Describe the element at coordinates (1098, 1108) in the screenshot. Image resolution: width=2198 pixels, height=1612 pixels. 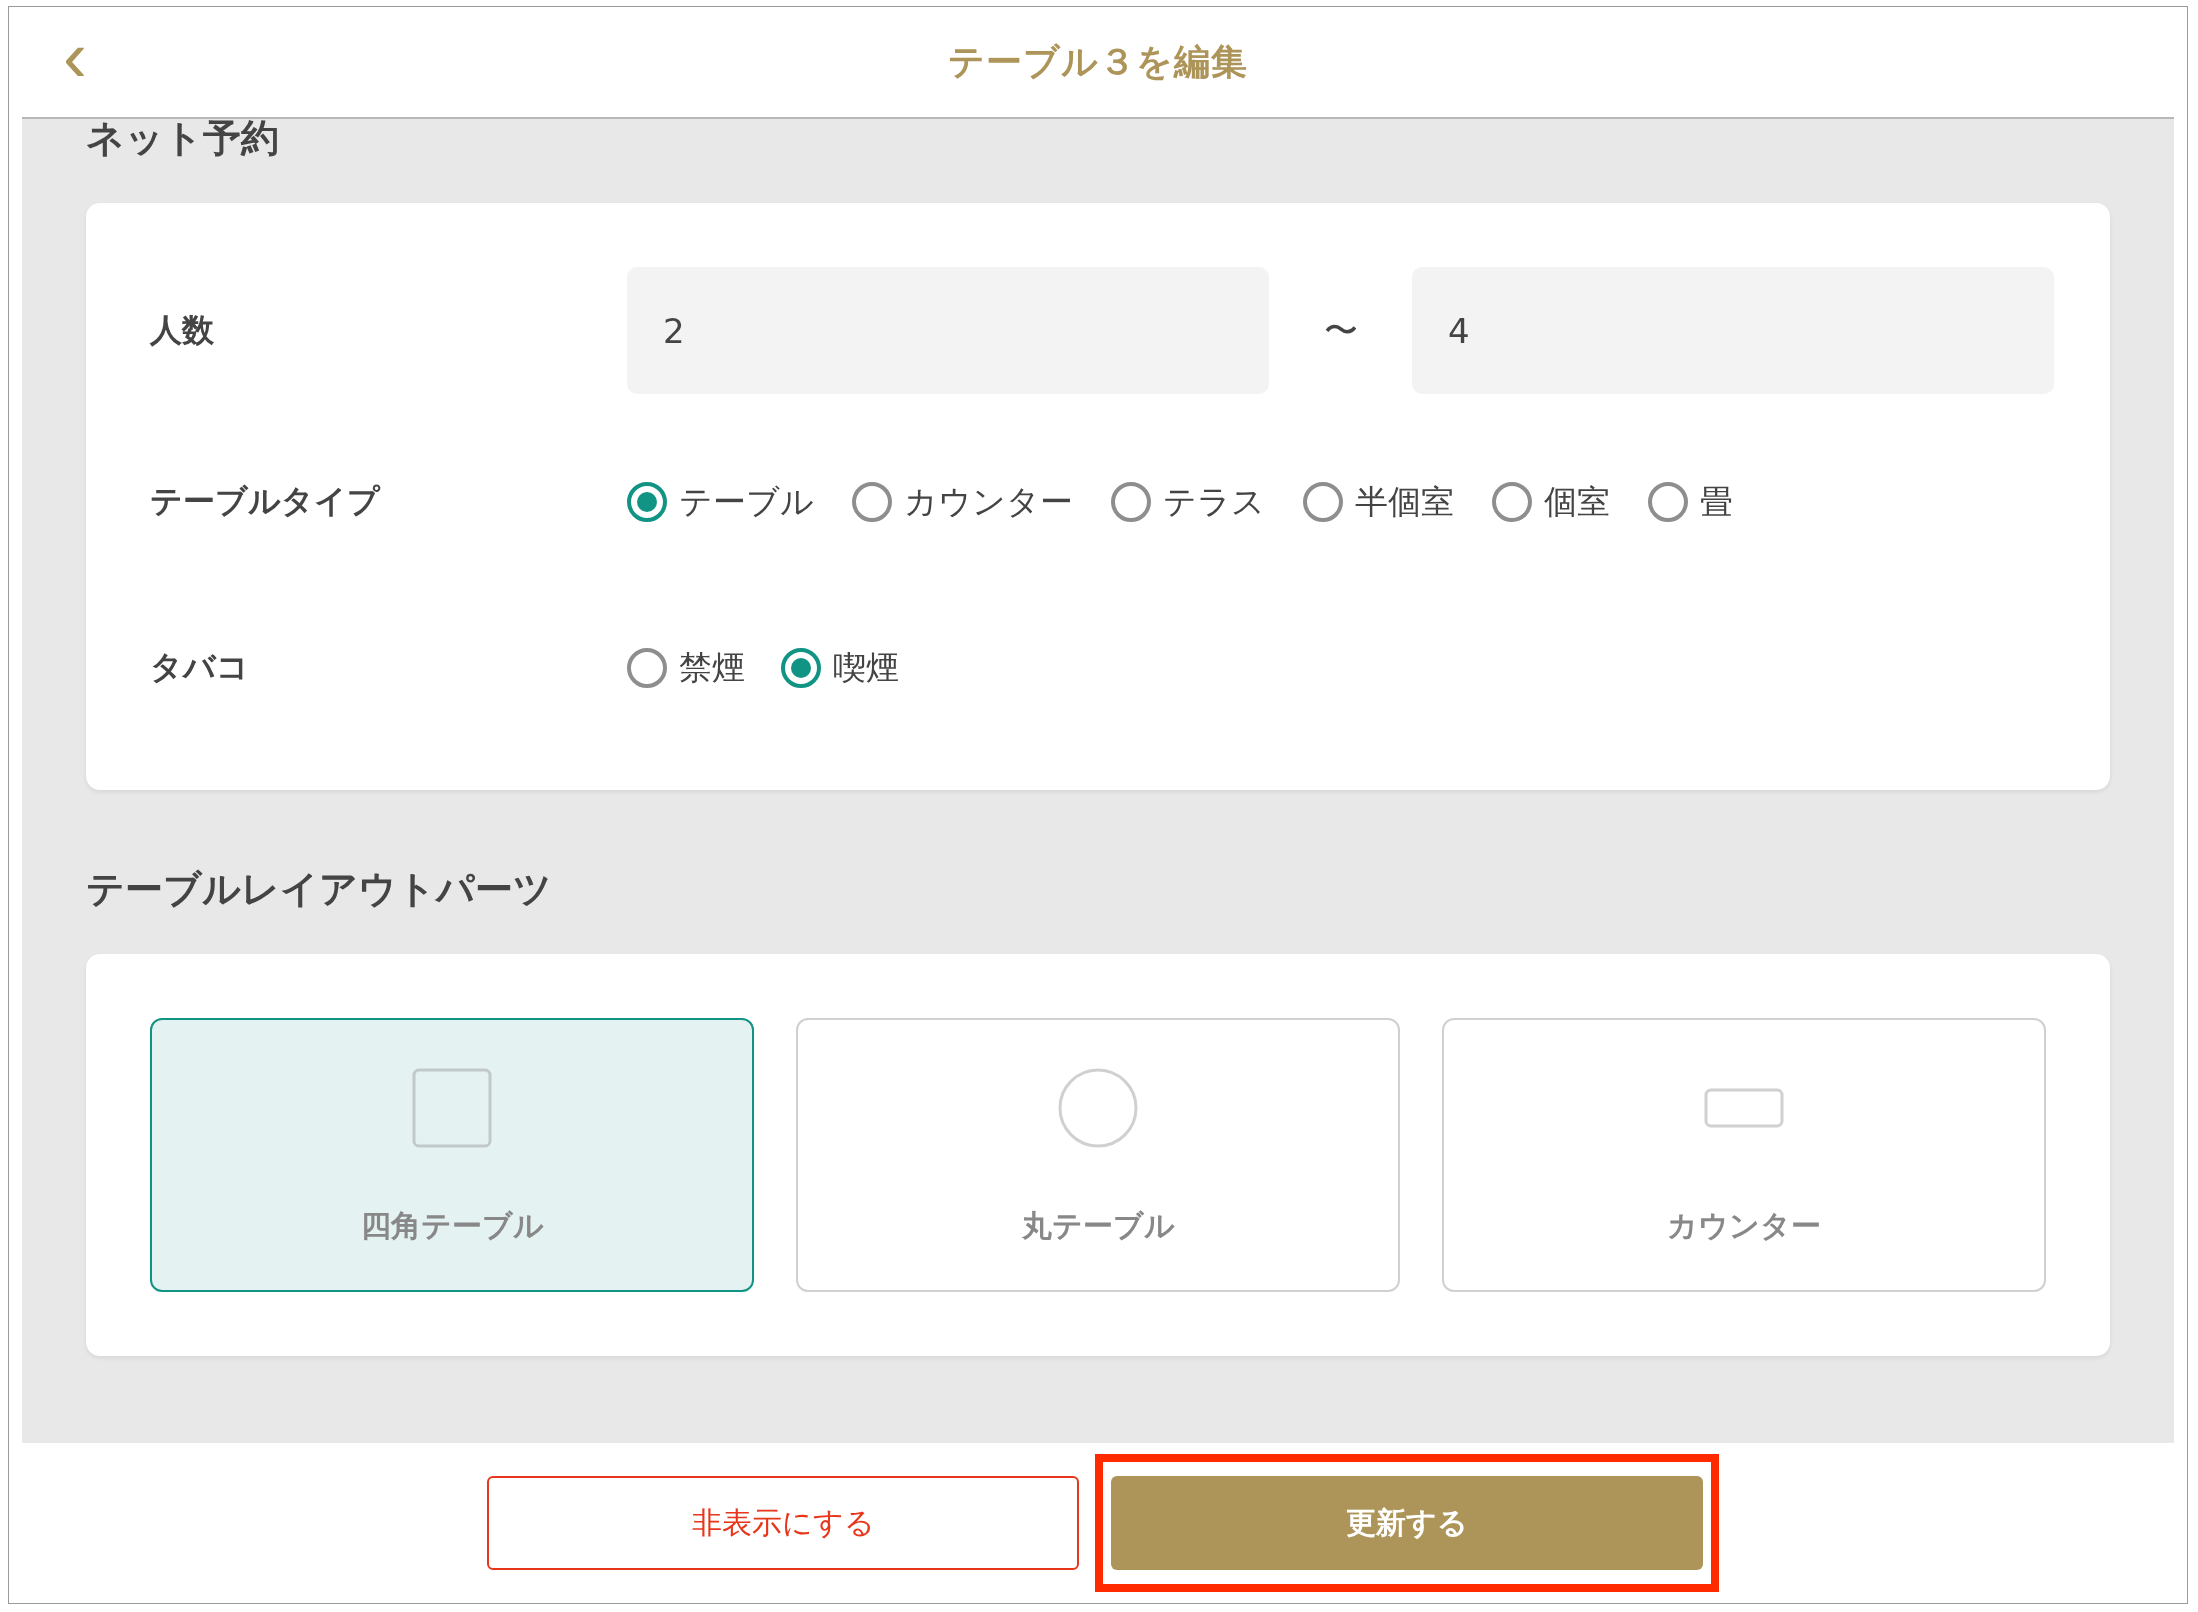
I see `circle-icon` at that location.